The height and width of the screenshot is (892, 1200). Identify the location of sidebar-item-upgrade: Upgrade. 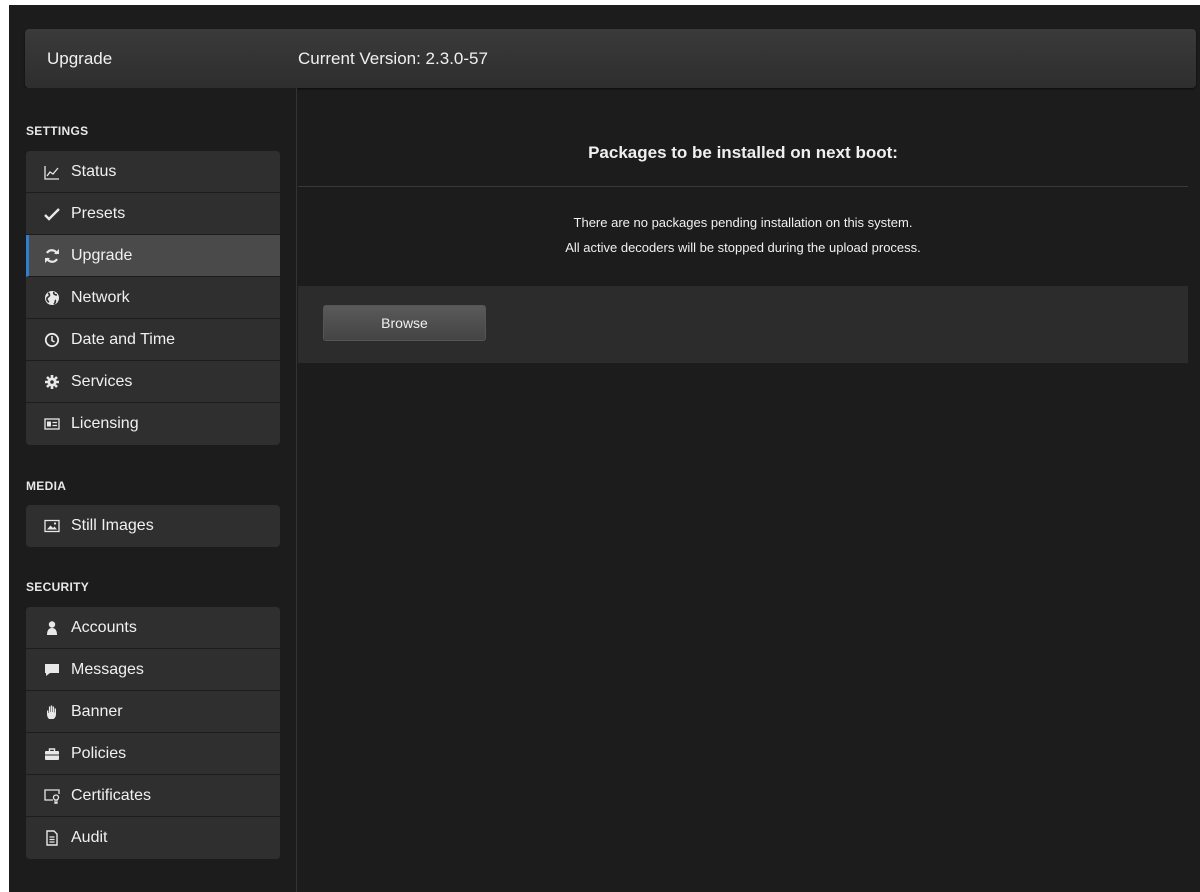
(153, 256).